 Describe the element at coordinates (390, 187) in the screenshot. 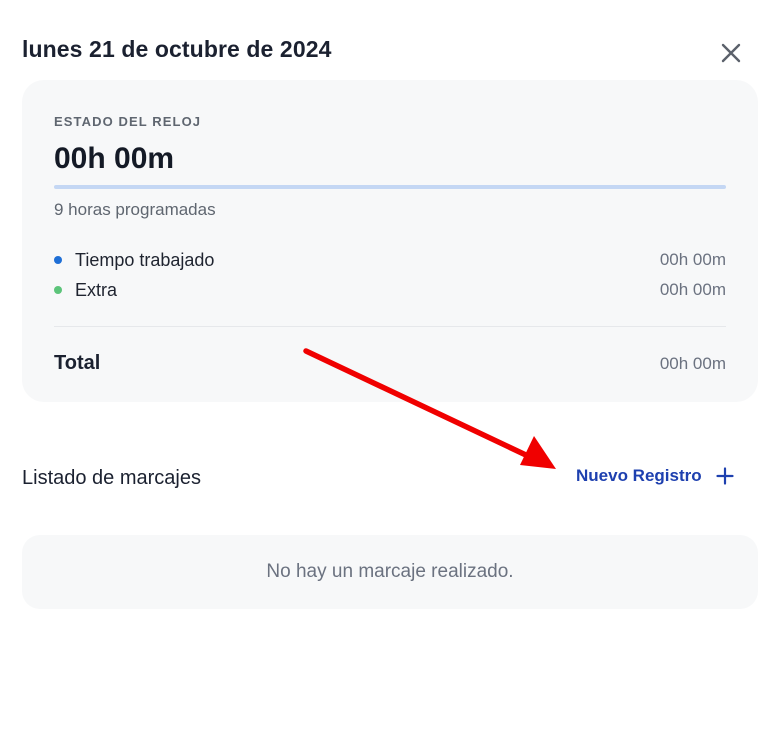

I see `progress-bar` at that location.